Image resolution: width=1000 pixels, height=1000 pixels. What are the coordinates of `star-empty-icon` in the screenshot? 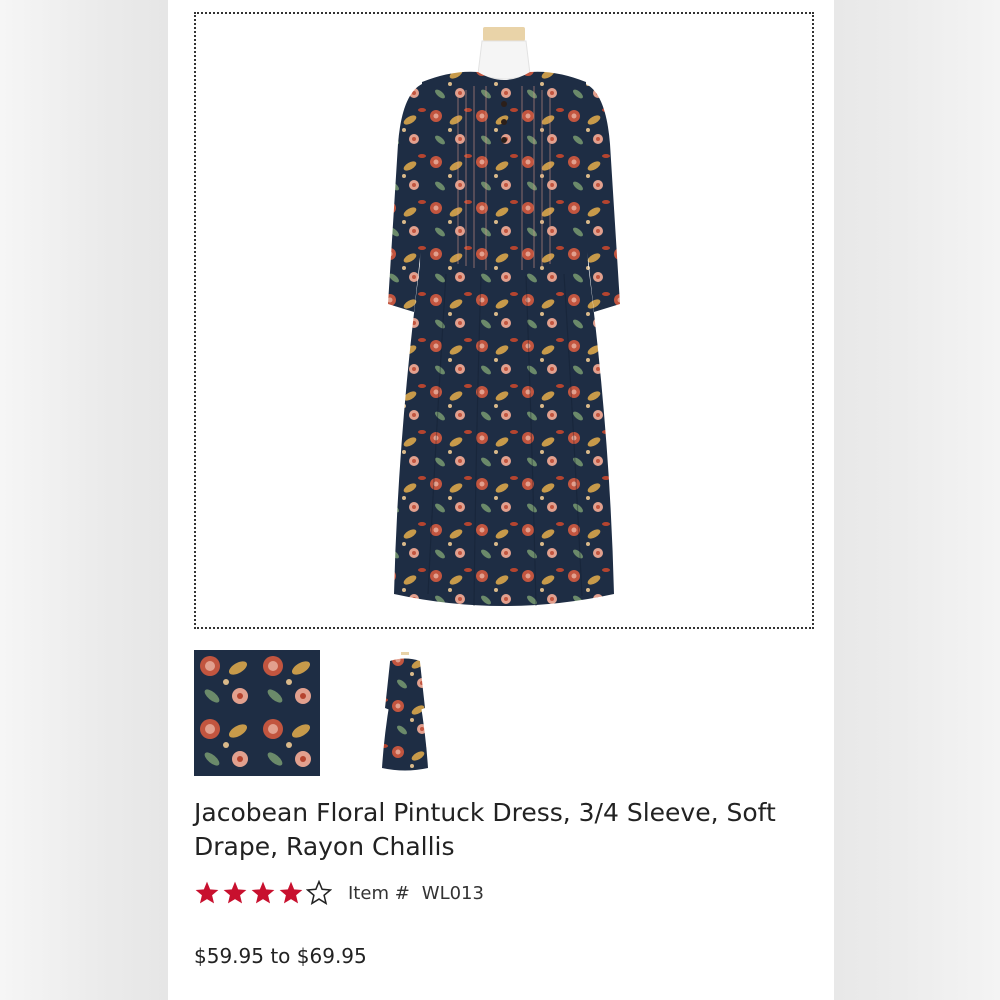 It's located at (319, 893).